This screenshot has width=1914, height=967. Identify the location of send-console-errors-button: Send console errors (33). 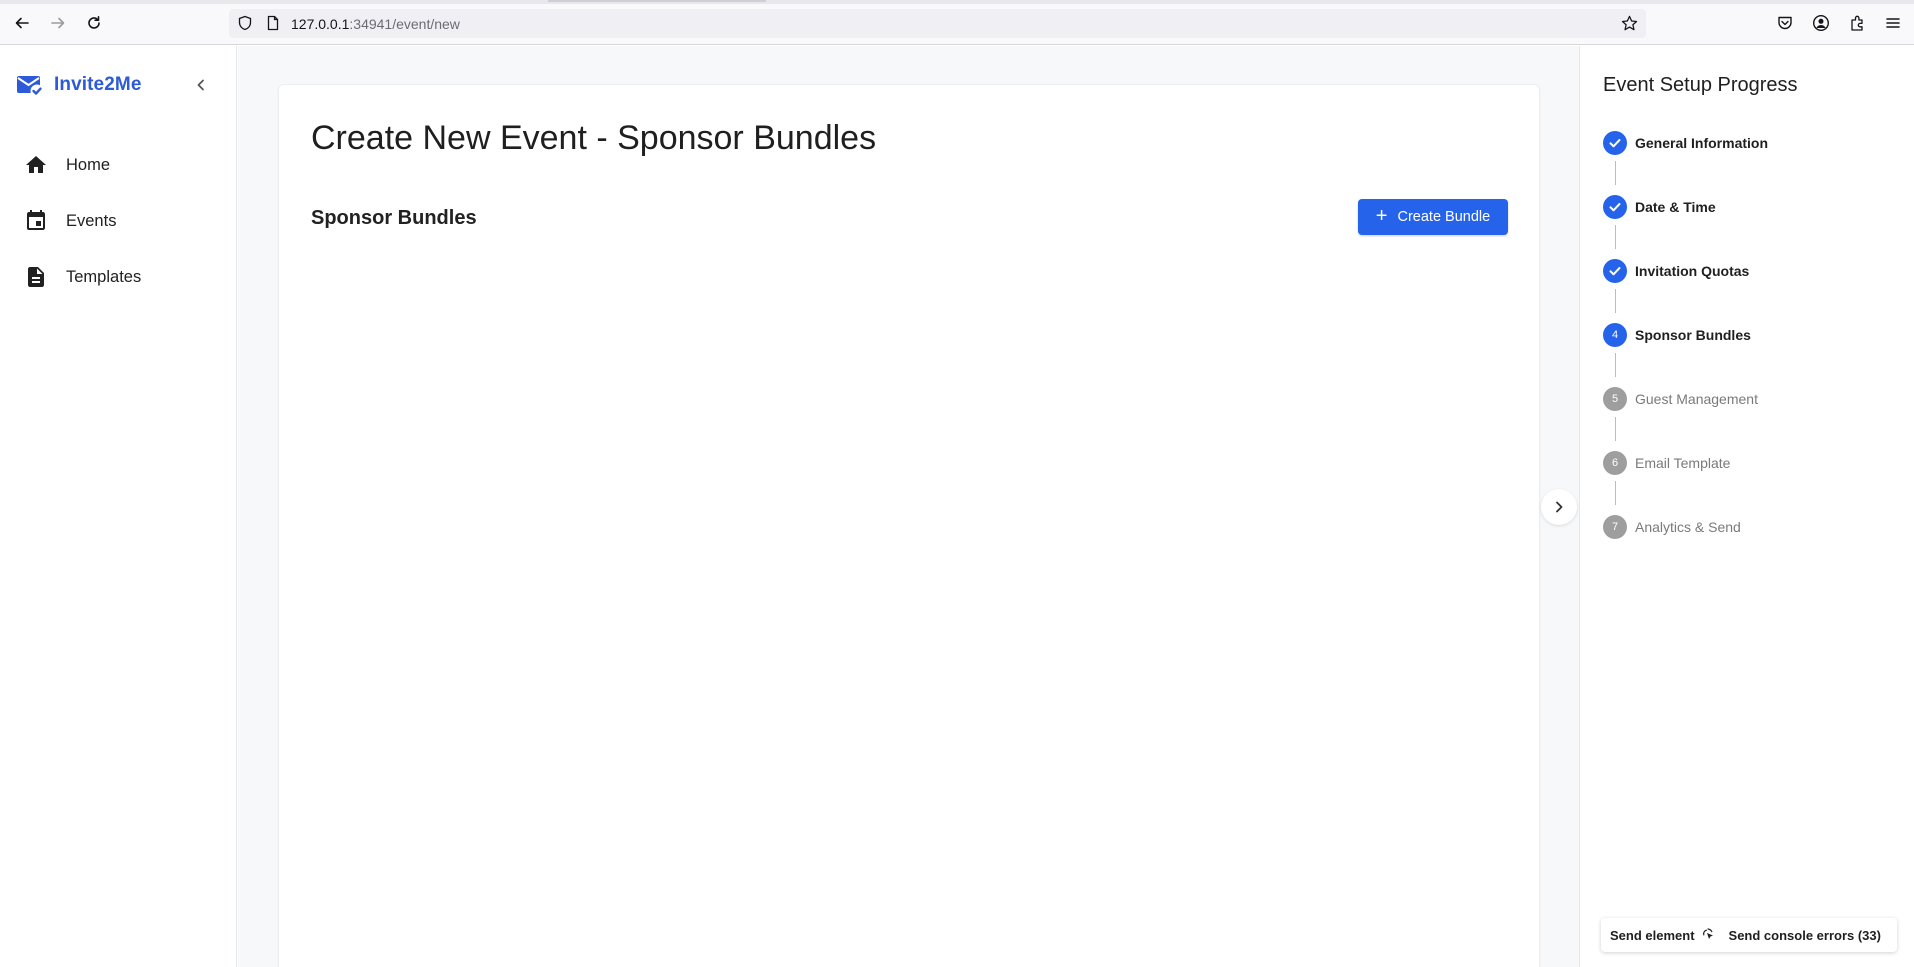
(1805, 935).